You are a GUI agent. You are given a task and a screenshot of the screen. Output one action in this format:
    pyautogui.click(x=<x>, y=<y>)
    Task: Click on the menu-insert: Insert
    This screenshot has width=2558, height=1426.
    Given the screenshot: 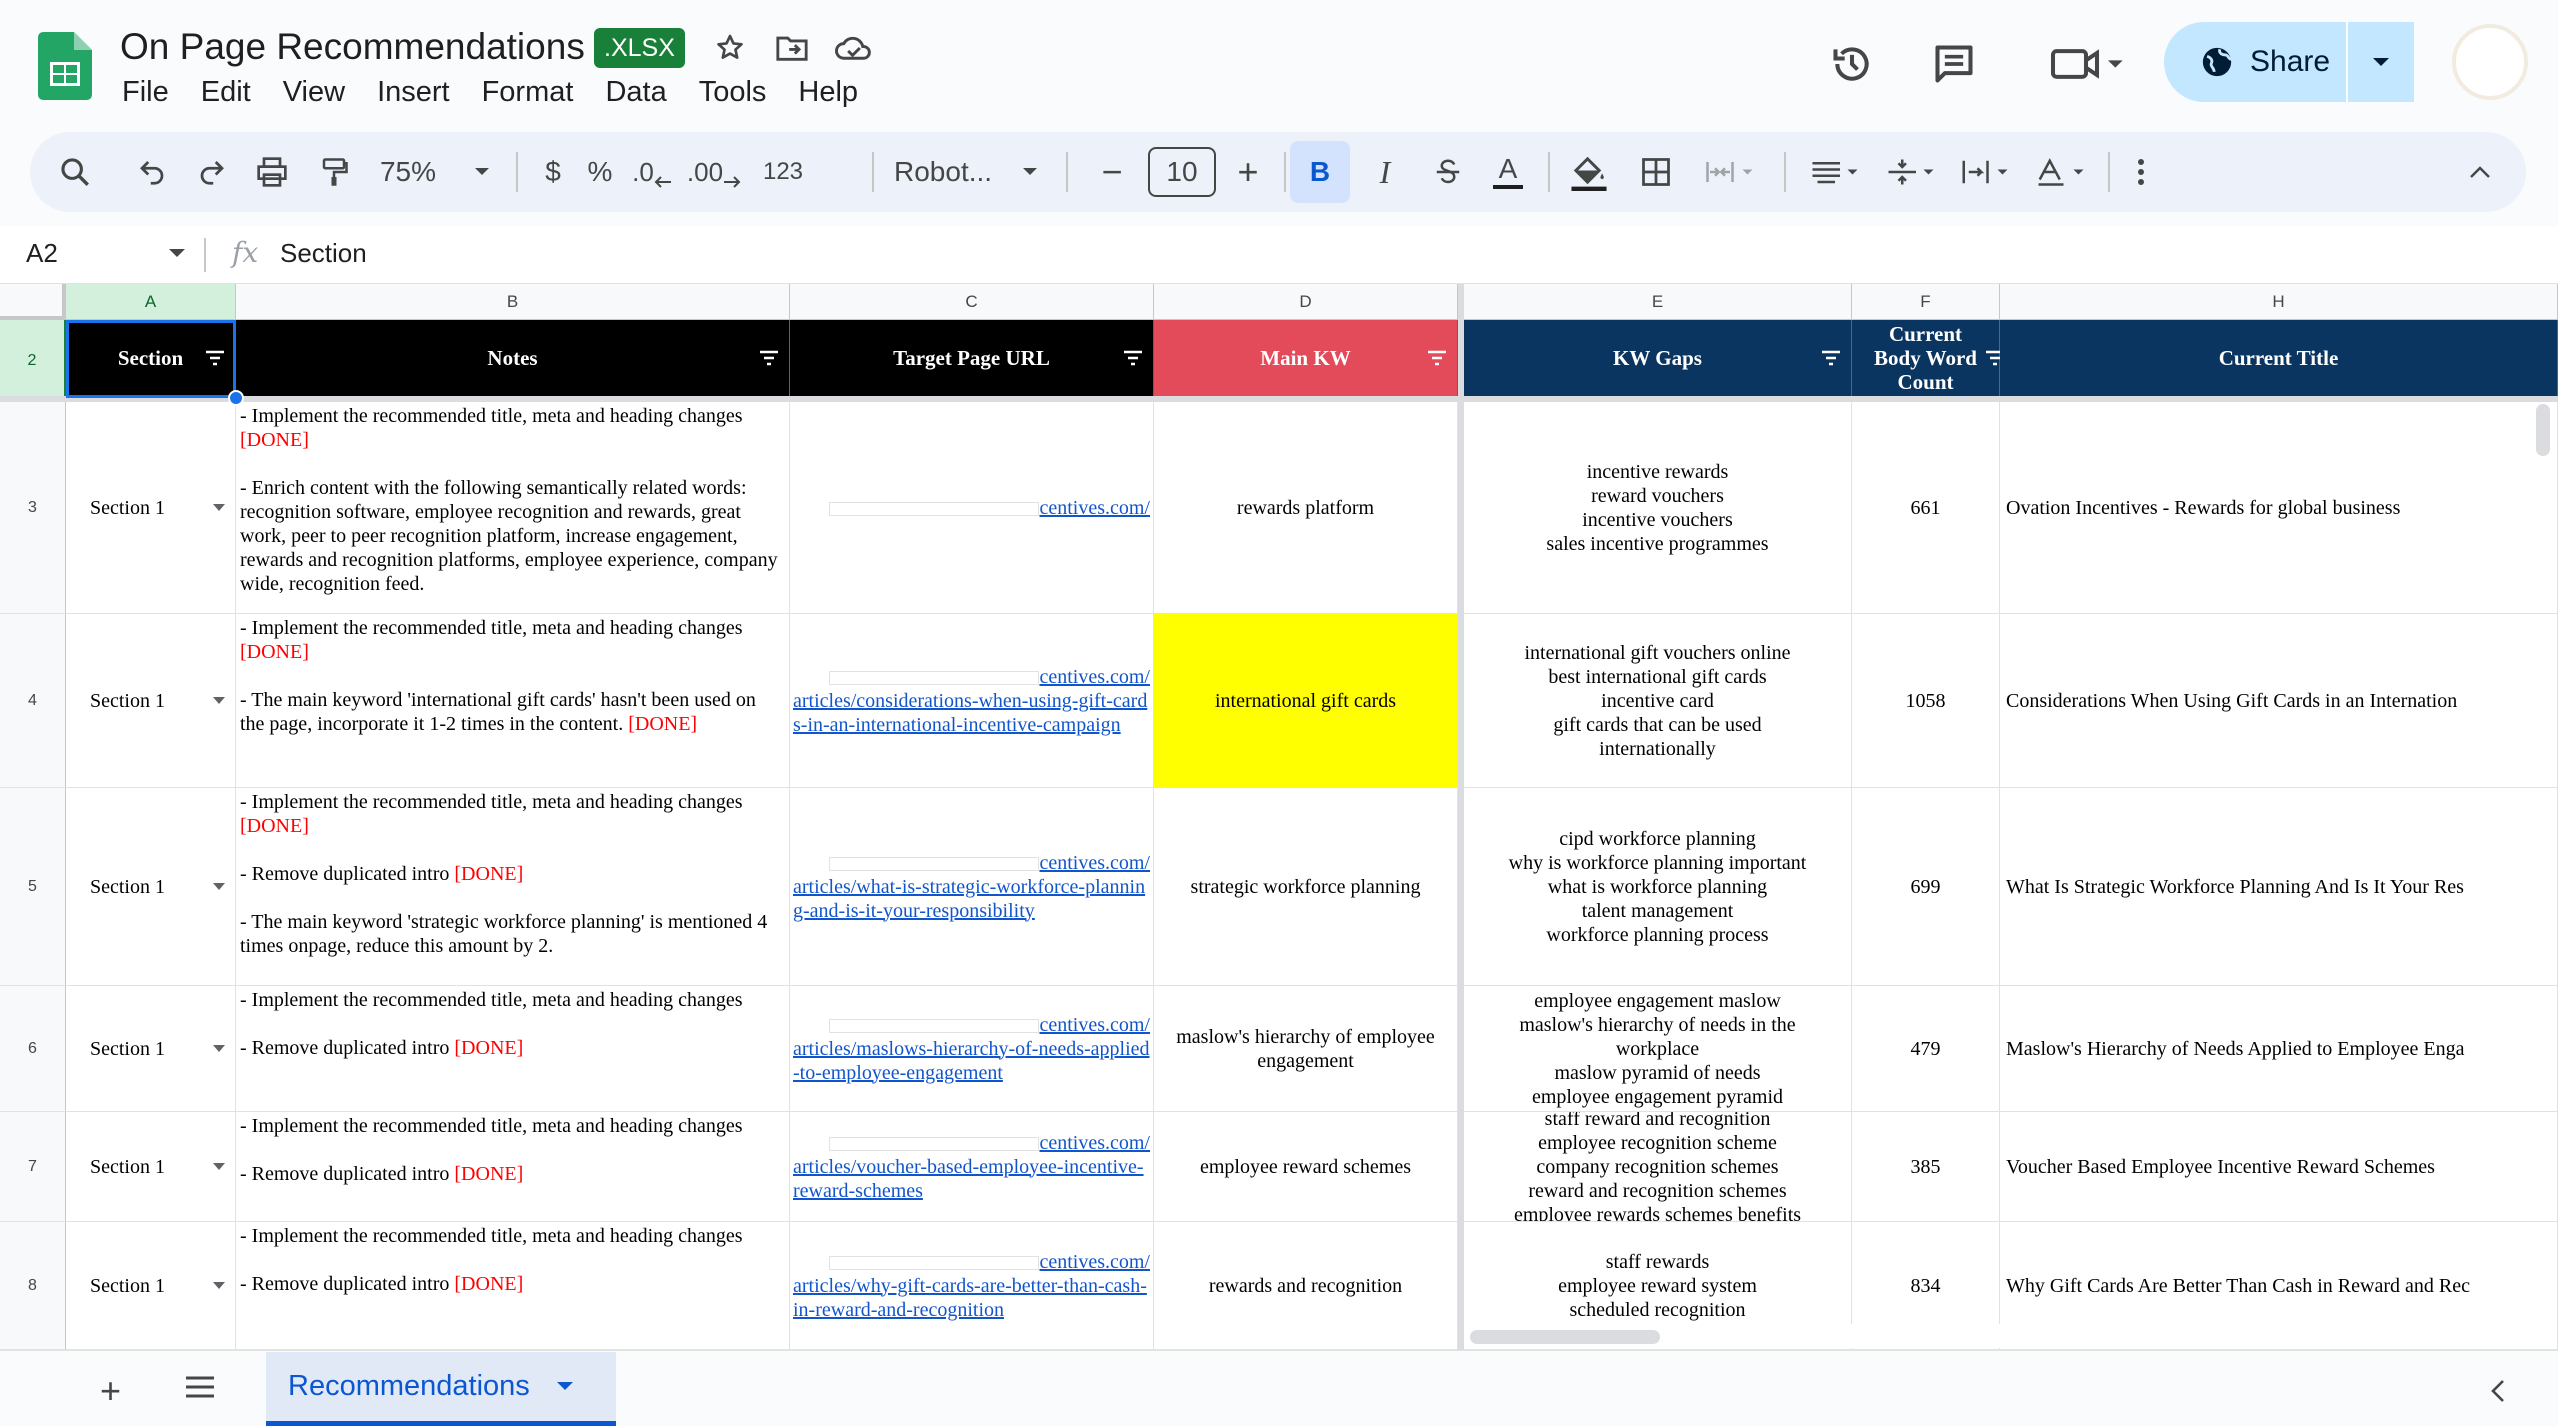 What is the action you would take?
    pyautogui.click(x=413, y=92)
    